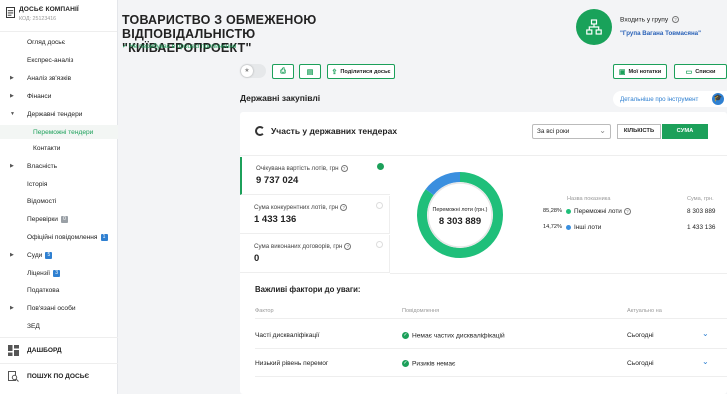 This screenshot has height=394, width=727. What do you see at coordinates (453, 336) in the screenshot?
I see `factor-message: ✓ Немає частих дискваліфікацій` at bounding box center [453, 336].